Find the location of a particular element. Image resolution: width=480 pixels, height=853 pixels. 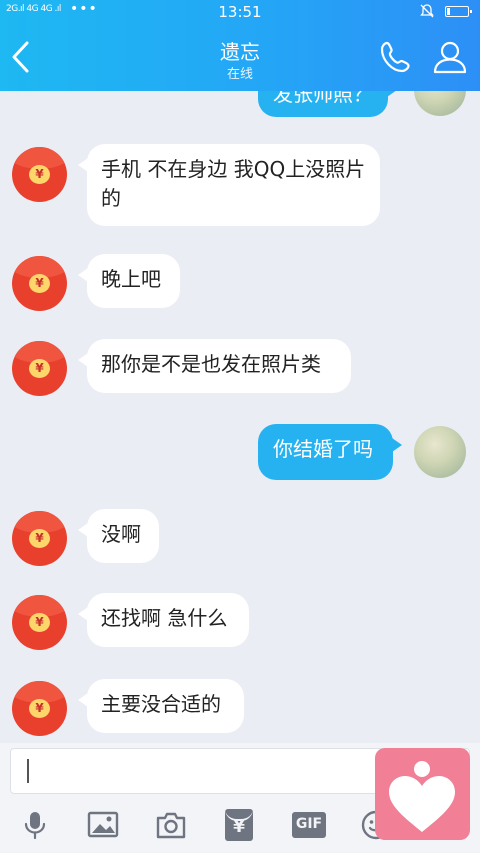

message-text: 那你是不是也发在照片类 is located at coordinates (211, 364).